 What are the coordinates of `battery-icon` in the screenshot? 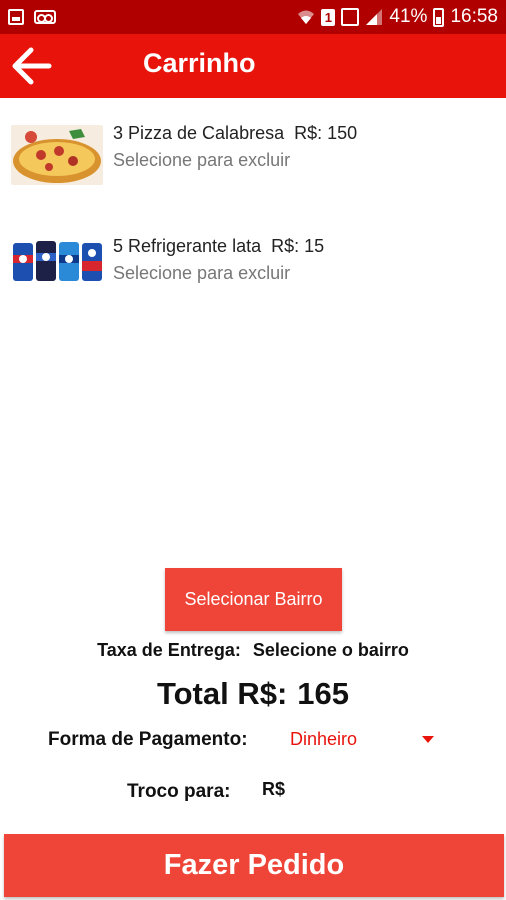 It's located at (439, 17).